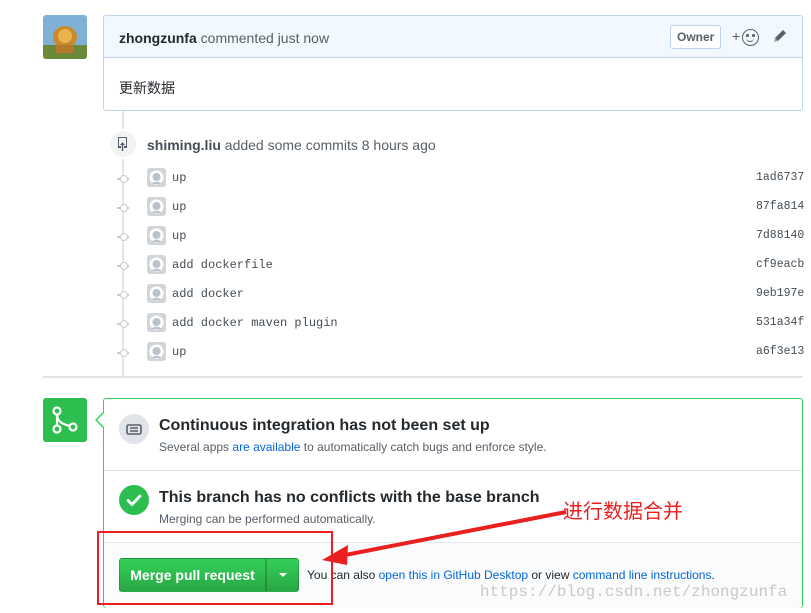  Describe the element at coordinates (634, 592) in the screenshot. I see `watermark: https://blog.csdn.net/zhongzunfa` at that location.